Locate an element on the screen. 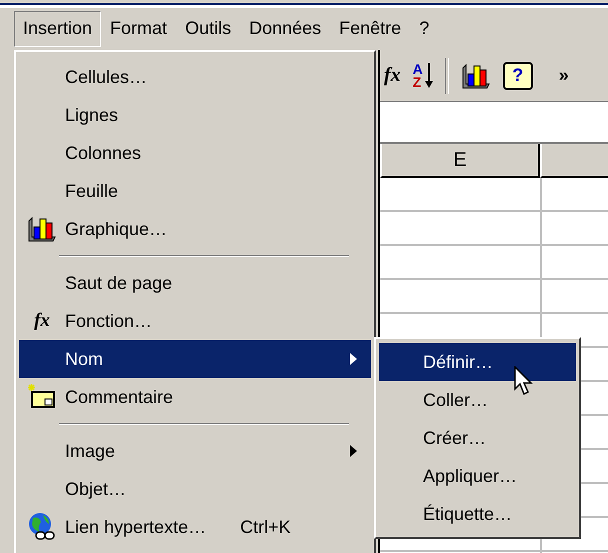 This screenshot has height=553, width=608. menu-item: Fenêtre is located at coordinates (370, 29).